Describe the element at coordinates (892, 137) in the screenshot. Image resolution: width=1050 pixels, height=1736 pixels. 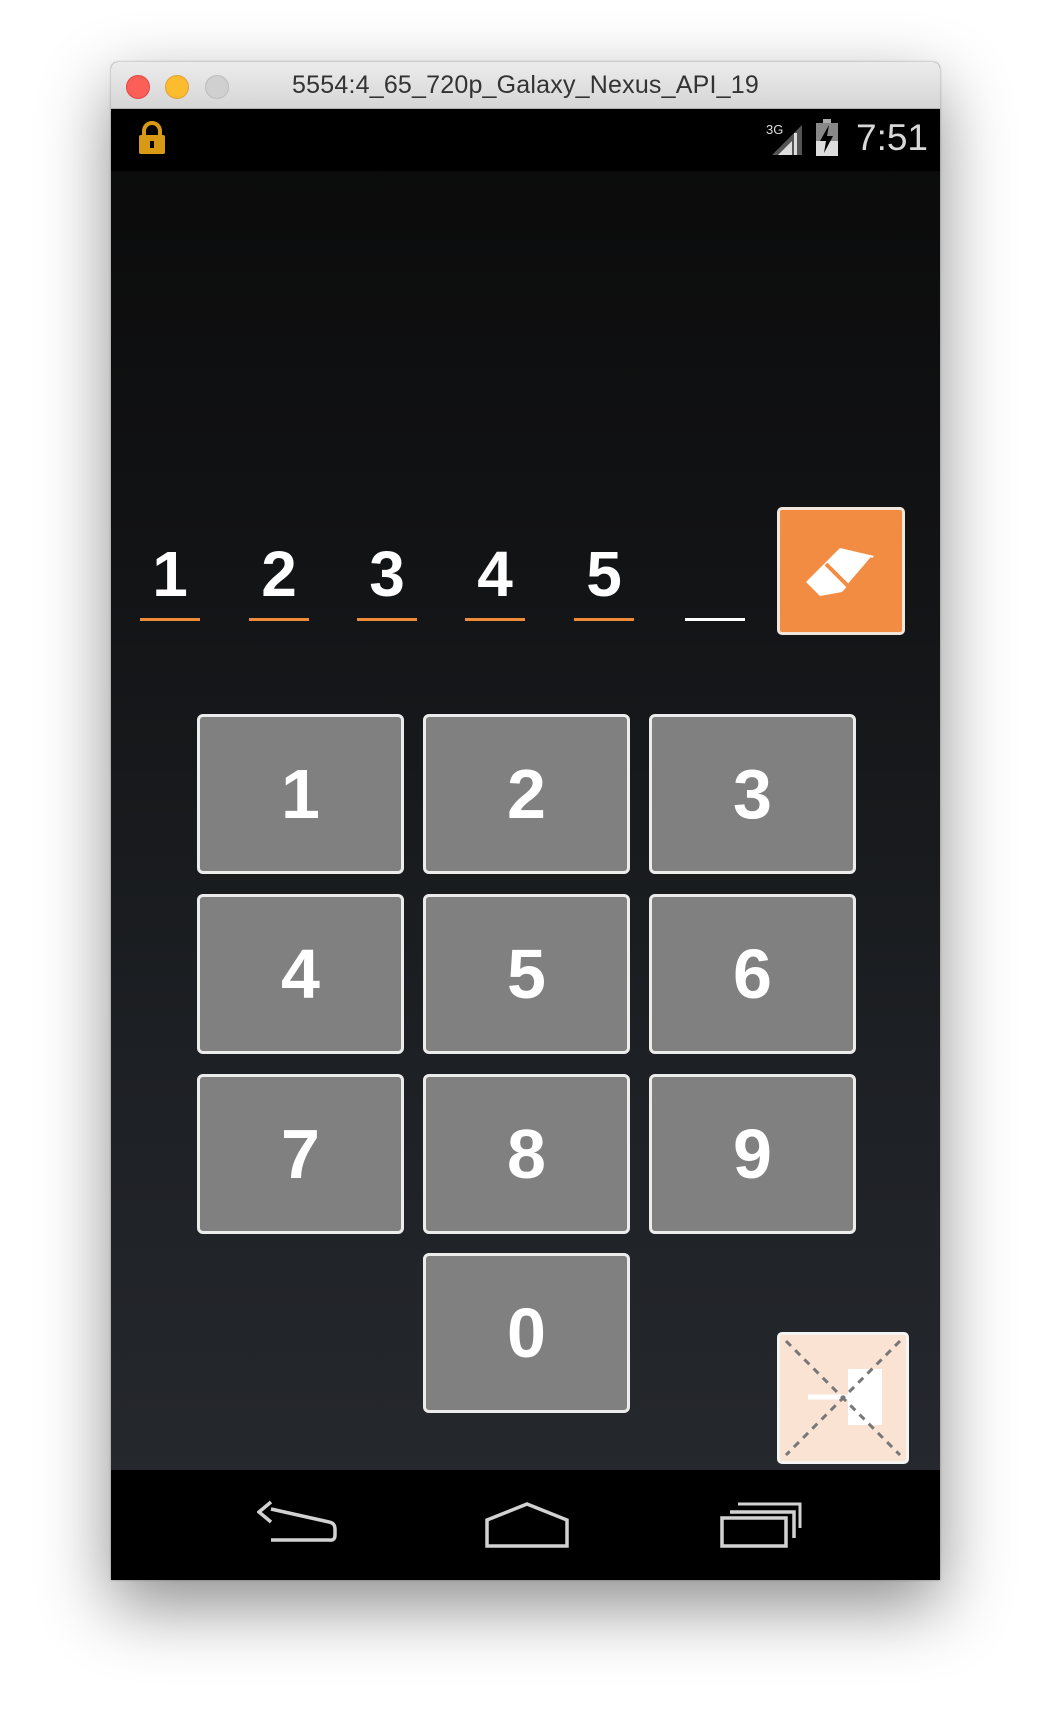
I see `status-clock: 7:51` at that location.